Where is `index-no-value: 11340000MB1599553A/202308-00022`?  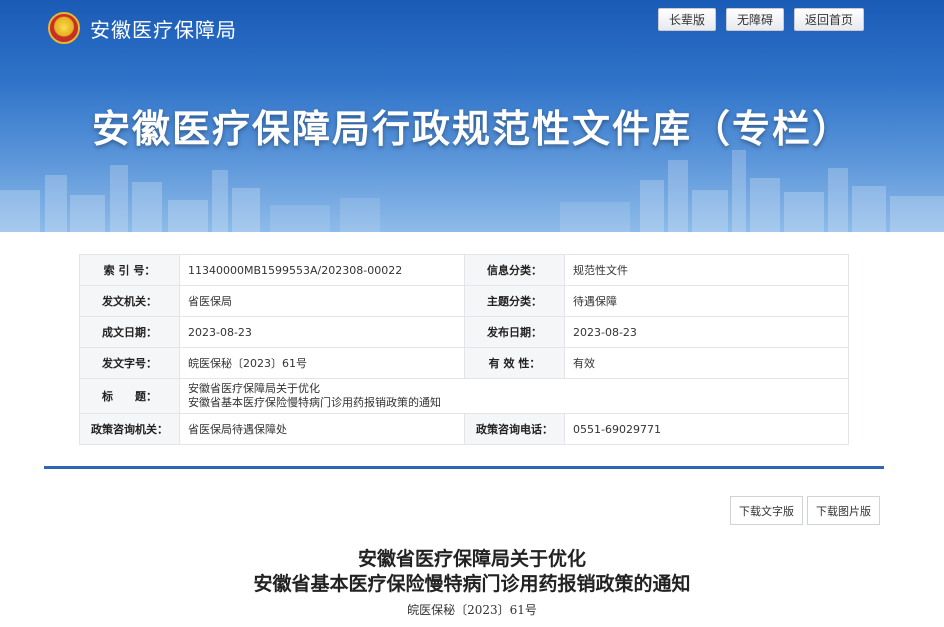
index-no-value: 11340000MB1599553A/202308-00022 is located at coordinates (322, 270).